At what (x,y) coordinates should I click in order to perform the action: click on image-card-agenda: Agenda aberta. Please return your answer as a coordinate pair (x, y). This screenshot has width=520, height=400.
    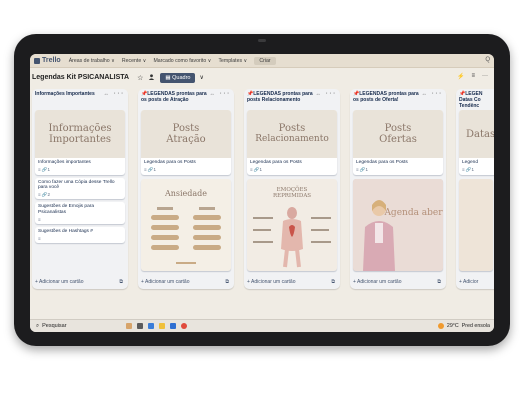
    Looking at the image, I should click on (398, 224).